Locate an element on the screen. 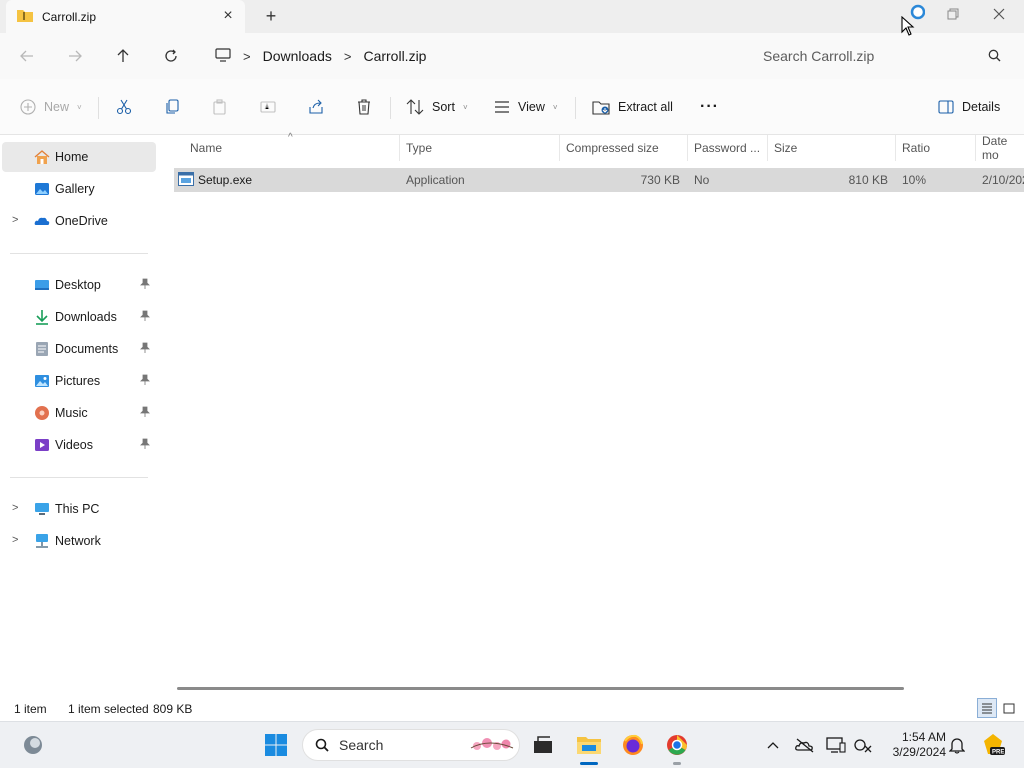 This screenshot has width=1024, height=768. sidebar-item-documents: Documents is located at coordinates (79, 349).